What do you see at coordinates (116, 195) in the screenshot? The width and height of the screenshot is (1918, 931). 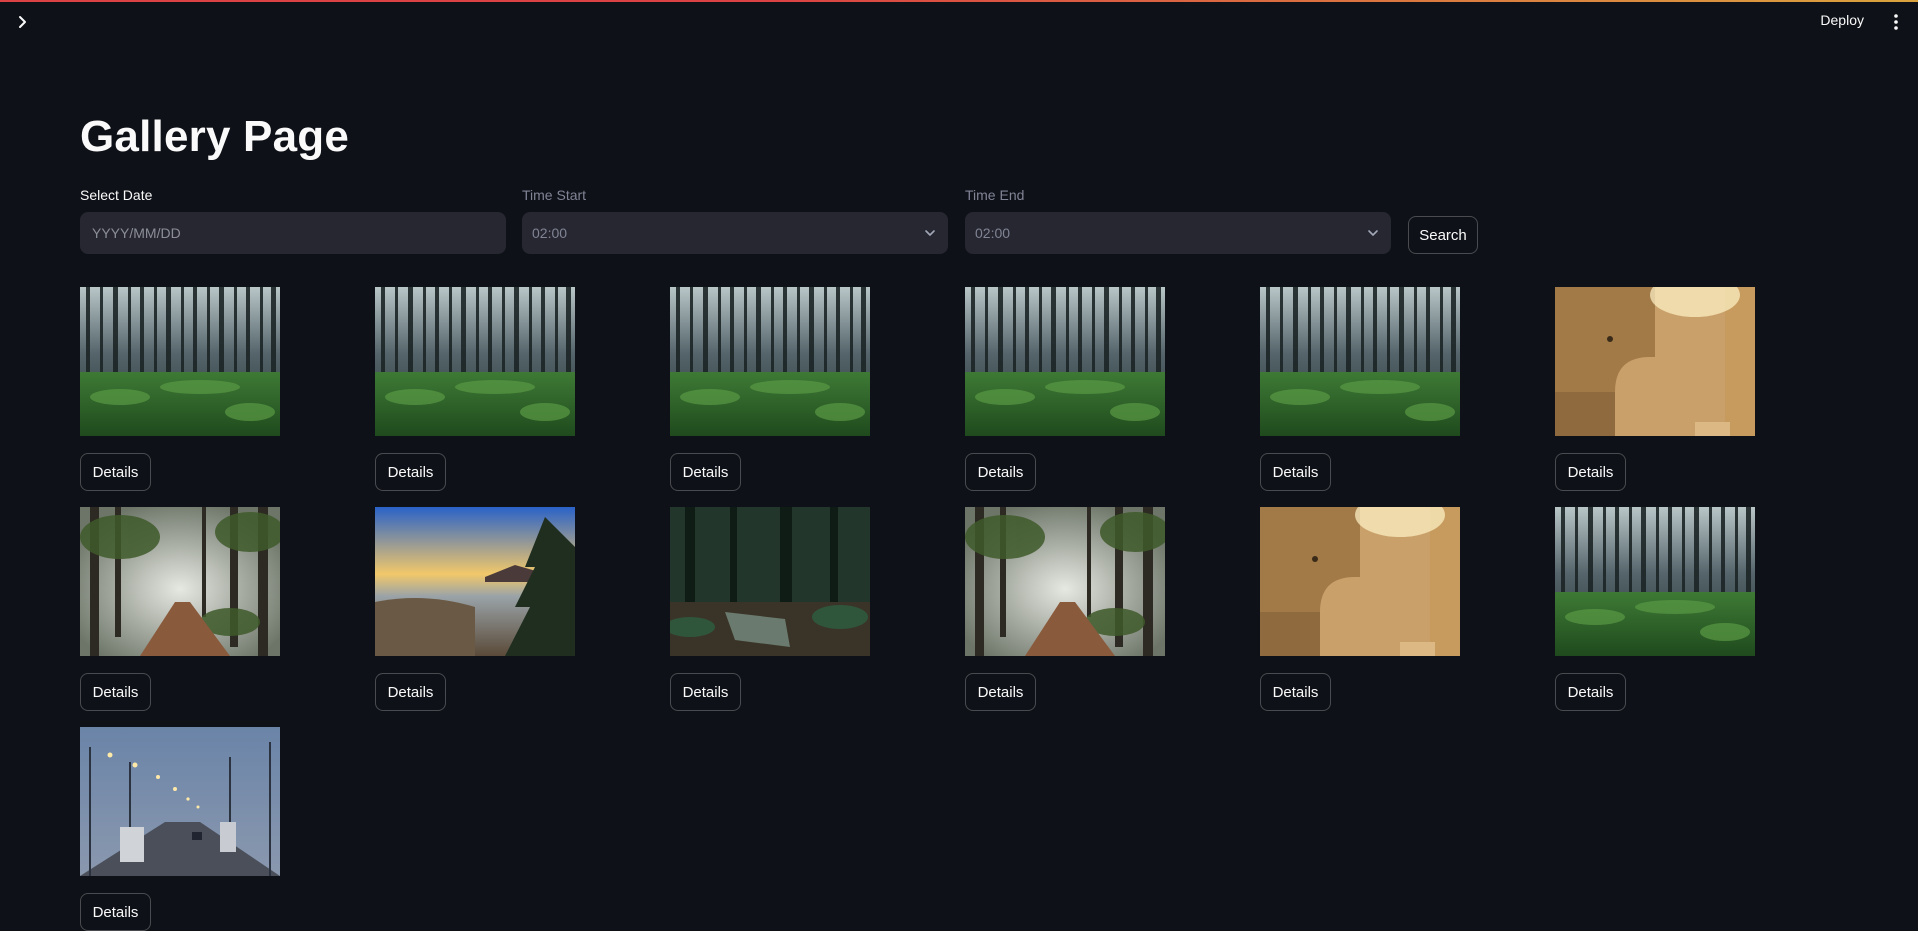 I see `select-date-label: Select Date` at bounding box center [116, 195].